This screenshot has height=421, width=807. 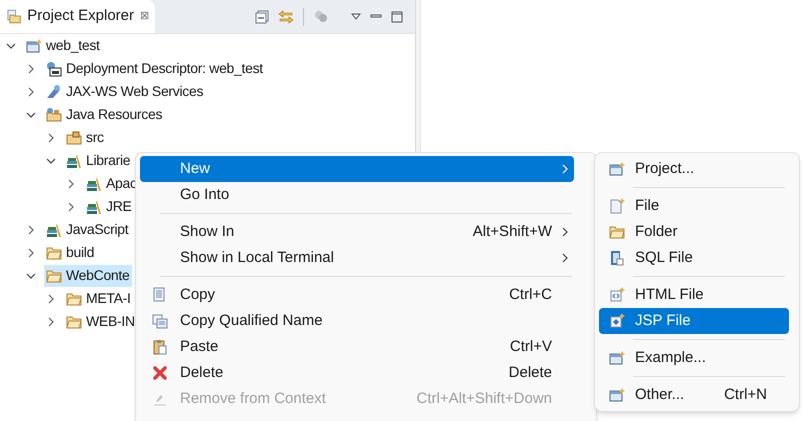 I want to click on menu-item: Paste Ctrl+V, so click(x=357, y=347).